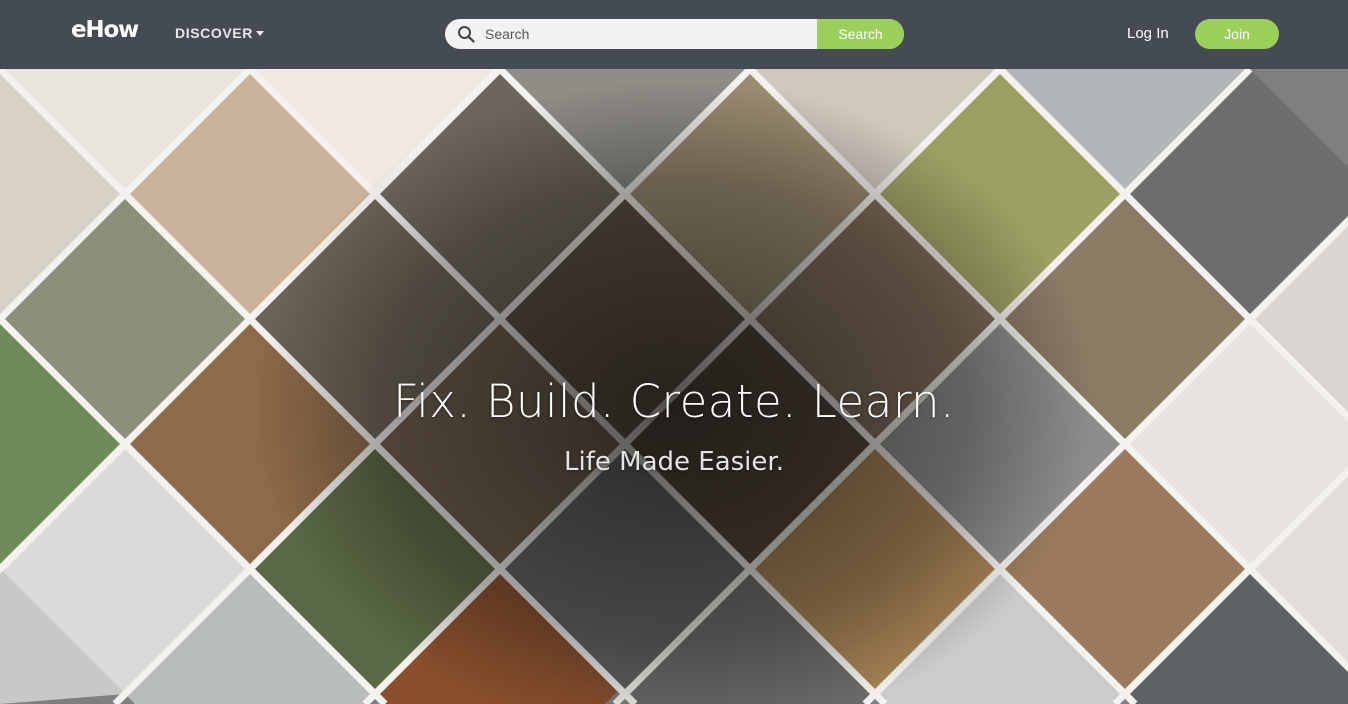  Describe the element at coordinates (105, 30) in the screenshot. I see `ehow-logo: eHow` at that location.